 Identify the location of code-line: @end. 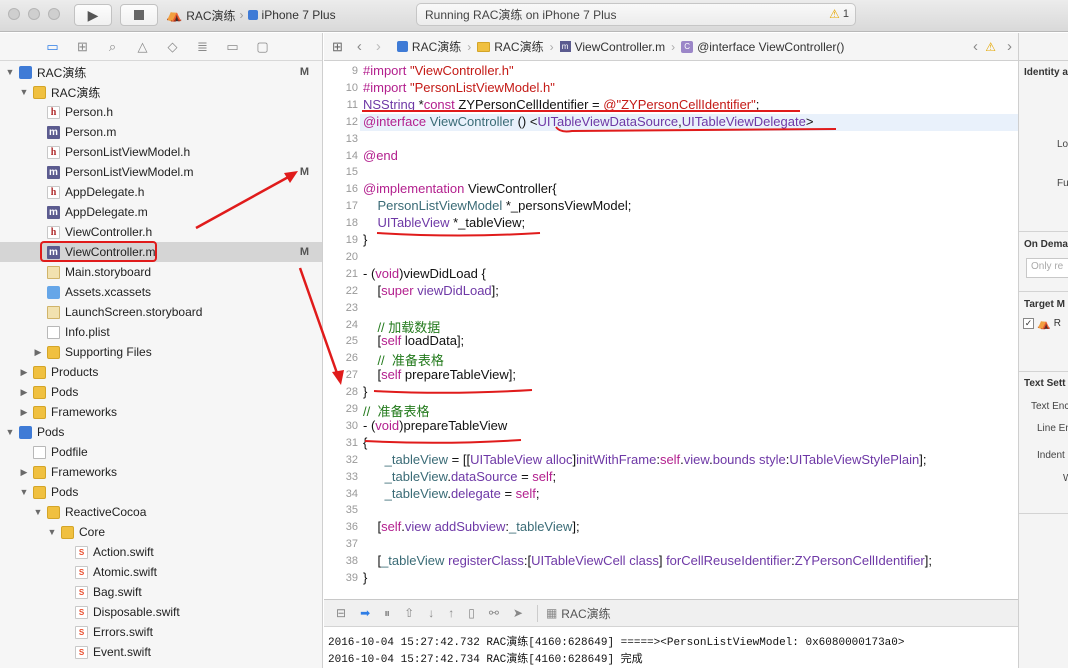
(380, 155).